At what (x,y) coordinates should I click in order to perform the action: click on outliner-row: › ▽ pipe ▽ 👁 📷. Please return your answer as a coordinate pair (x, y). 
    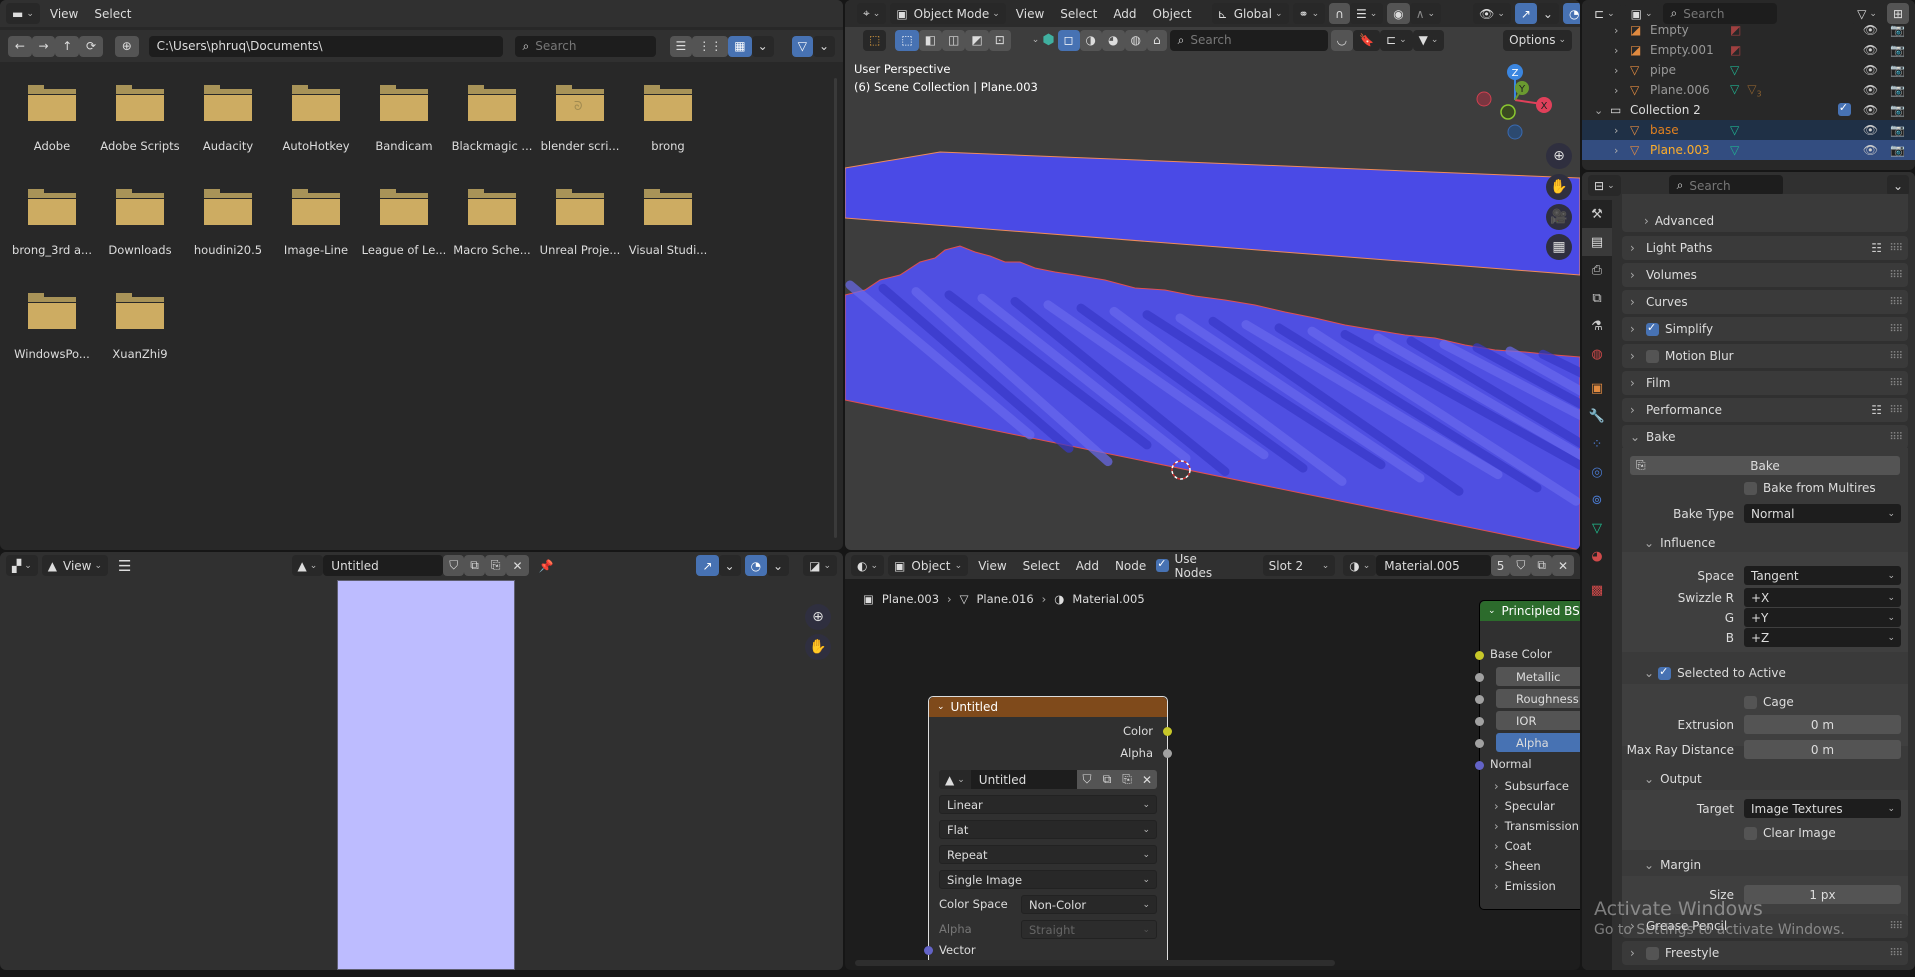
    Looking at the image, I should click on (1748, 70).